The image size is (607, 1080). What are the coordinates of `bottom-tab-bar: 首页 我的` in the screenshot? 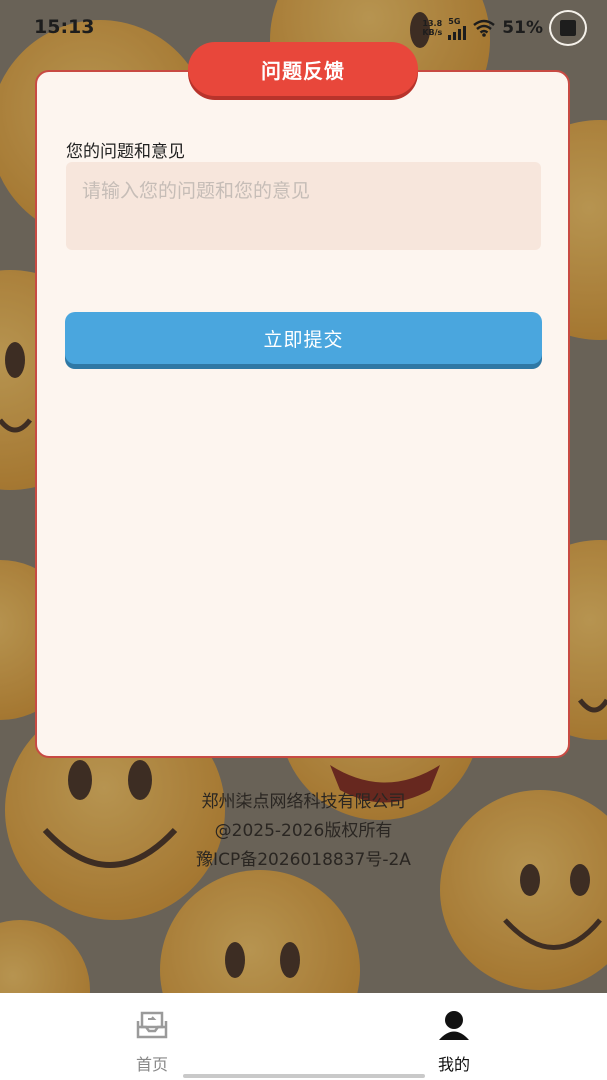 It's located at (303, 1036).